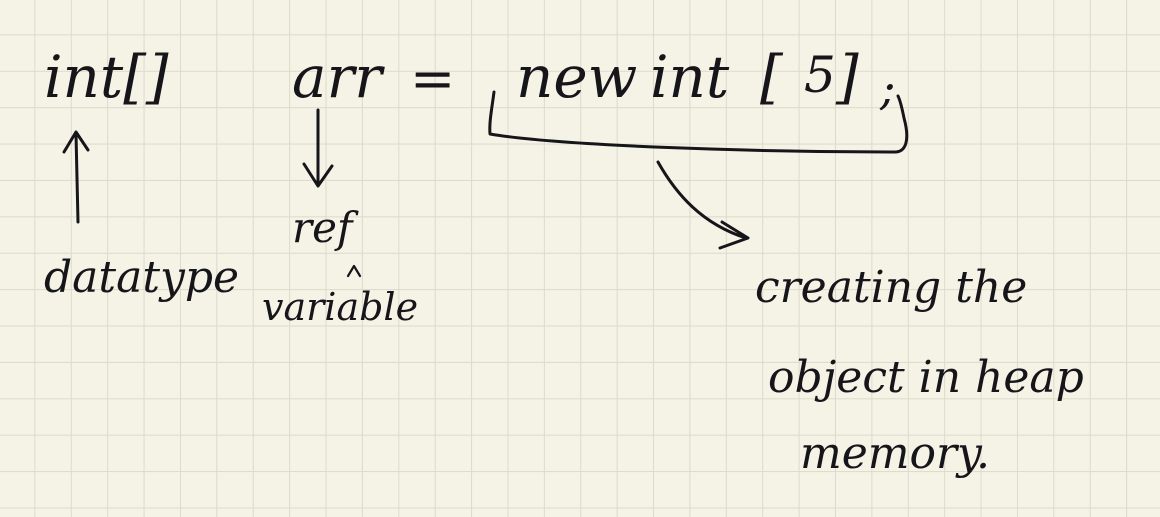  Describe the element at coordinates (891, 287) in the screenshot. I see `heap-note-line-1: creating the` at that location.